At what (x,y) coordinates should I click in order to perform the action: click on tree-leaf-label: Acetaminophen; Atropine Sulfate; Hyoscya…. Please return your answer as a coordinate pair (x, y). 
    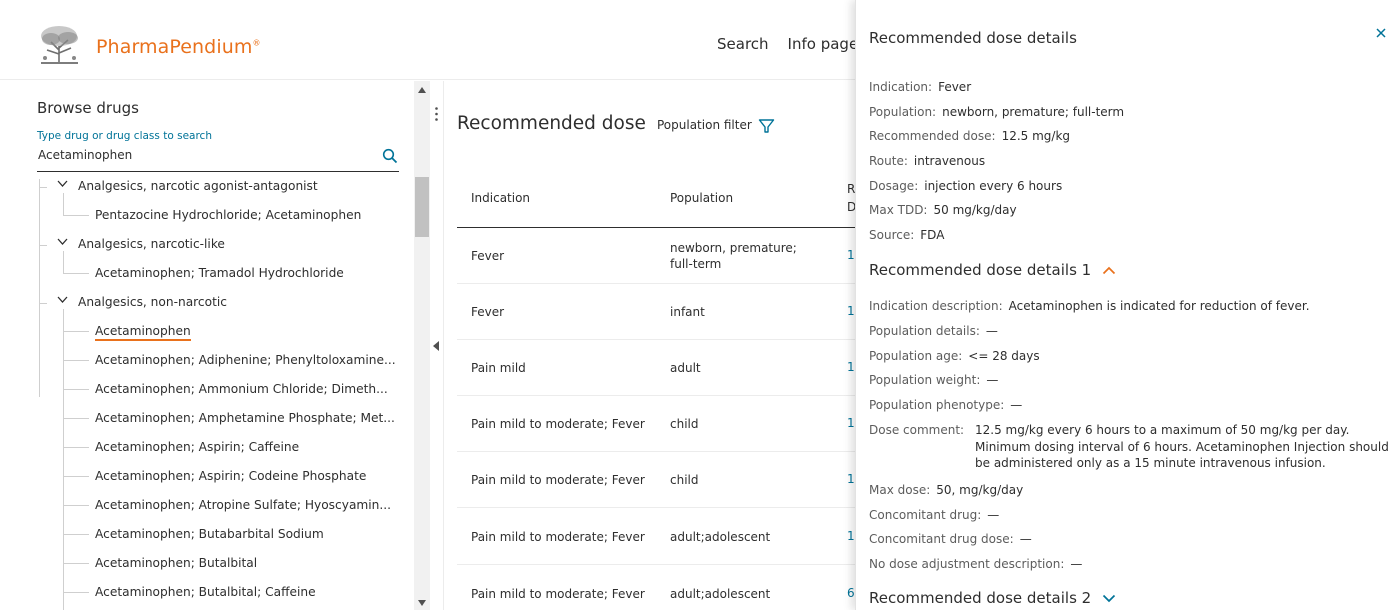
    Looking at the image, I should click on (243, 505).